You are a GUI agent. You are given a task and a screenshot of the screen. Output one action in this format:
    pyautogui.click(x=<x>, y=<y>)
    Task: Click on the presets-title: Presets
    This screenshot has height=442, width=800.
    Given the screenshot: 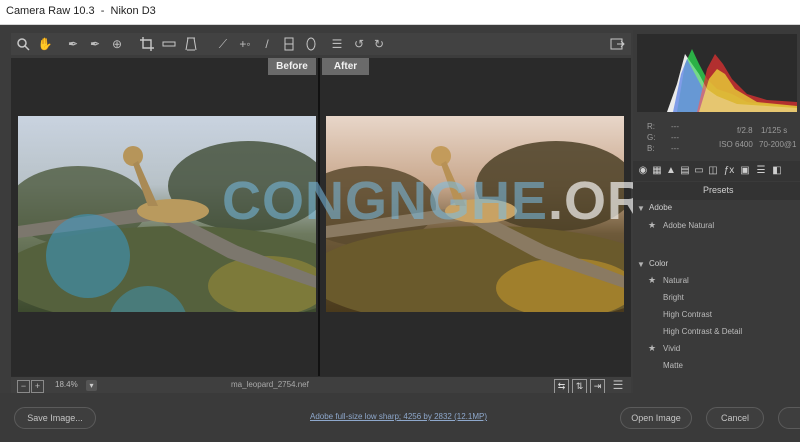 What is the action you would take?
    pyautogui.click(x=718, y=190)
    